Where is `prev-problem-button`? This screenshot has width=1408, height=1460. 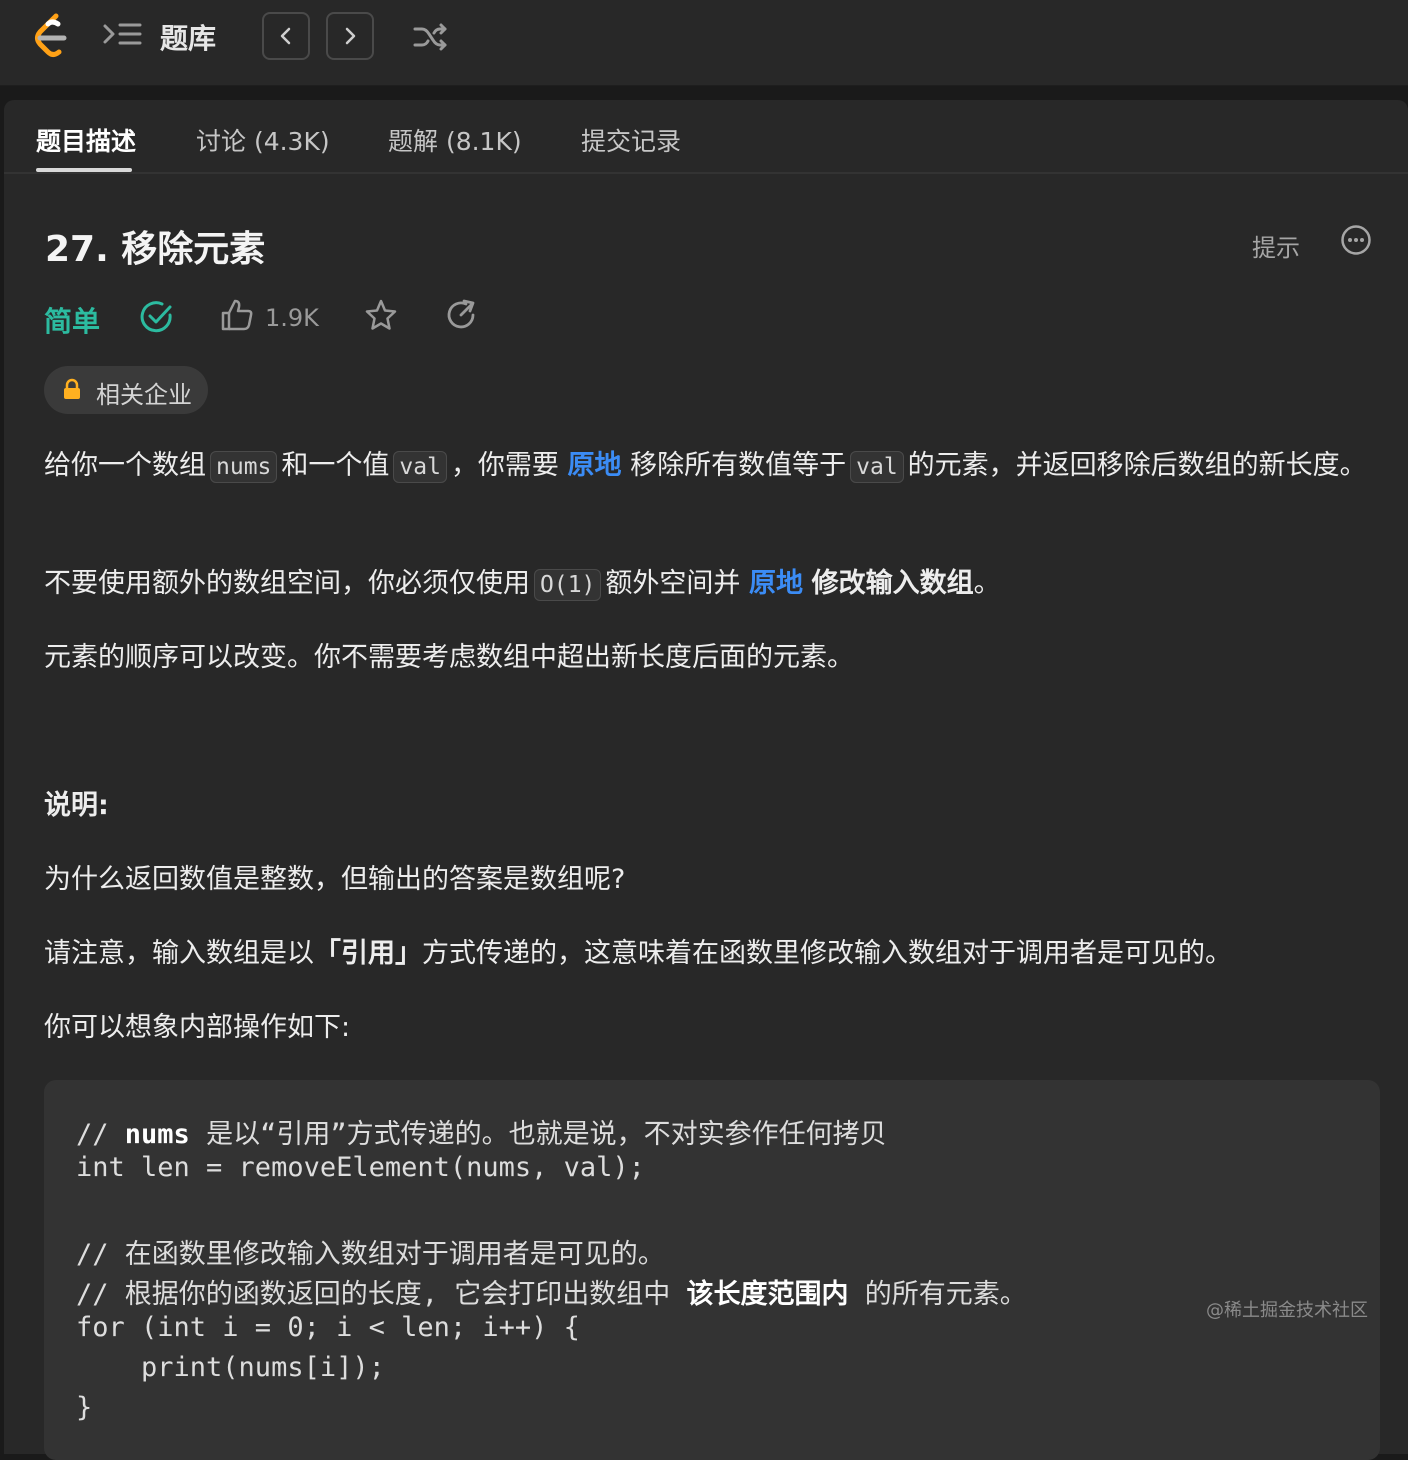 prev-problem-button is located at coordinates (286, 36).